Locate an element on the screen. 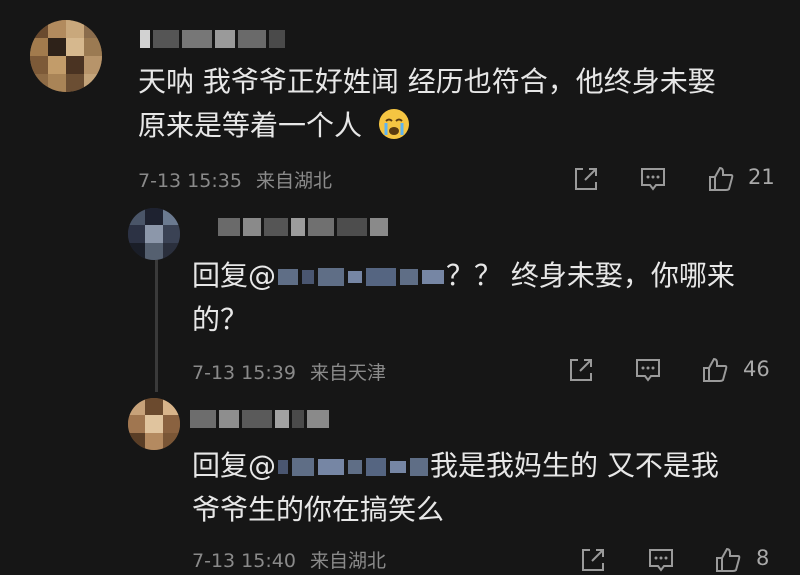 The width and height of the screenshot is (800, 575). comment-meta: 7-13 15:35 来自湖北 is located at coordinates (235, 179).